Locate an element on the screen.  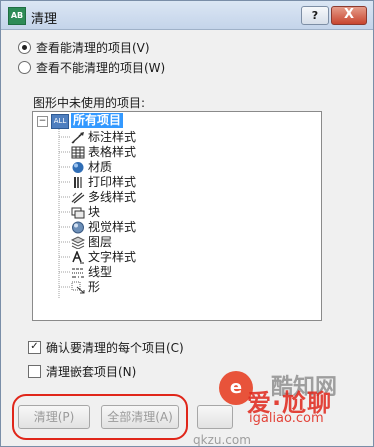
tree-item-label: 图层 is located at coordinates (100, 242).